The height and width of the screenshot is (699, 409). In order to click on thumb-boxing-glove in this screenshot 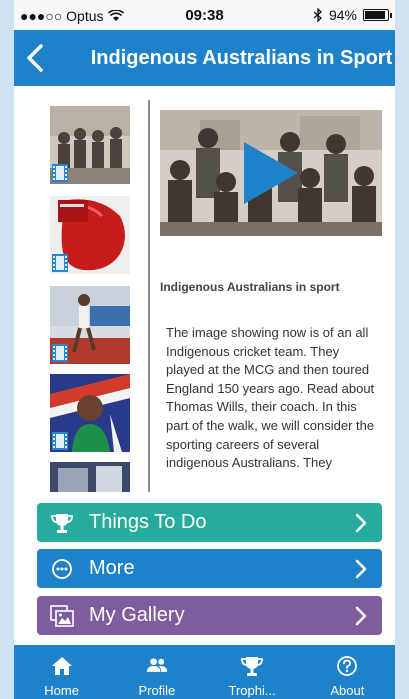, I will do `click(90, 235)`.